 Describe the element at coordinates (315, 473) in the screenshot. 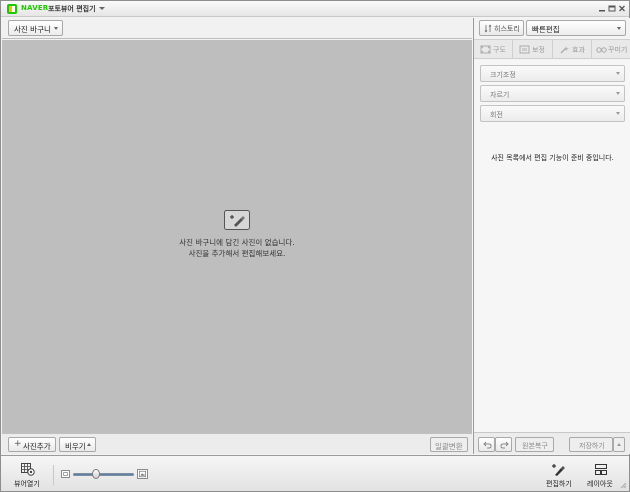

I see `bottom-toolbar: 뷰어열기 편집하기 레이아웃` at that location.